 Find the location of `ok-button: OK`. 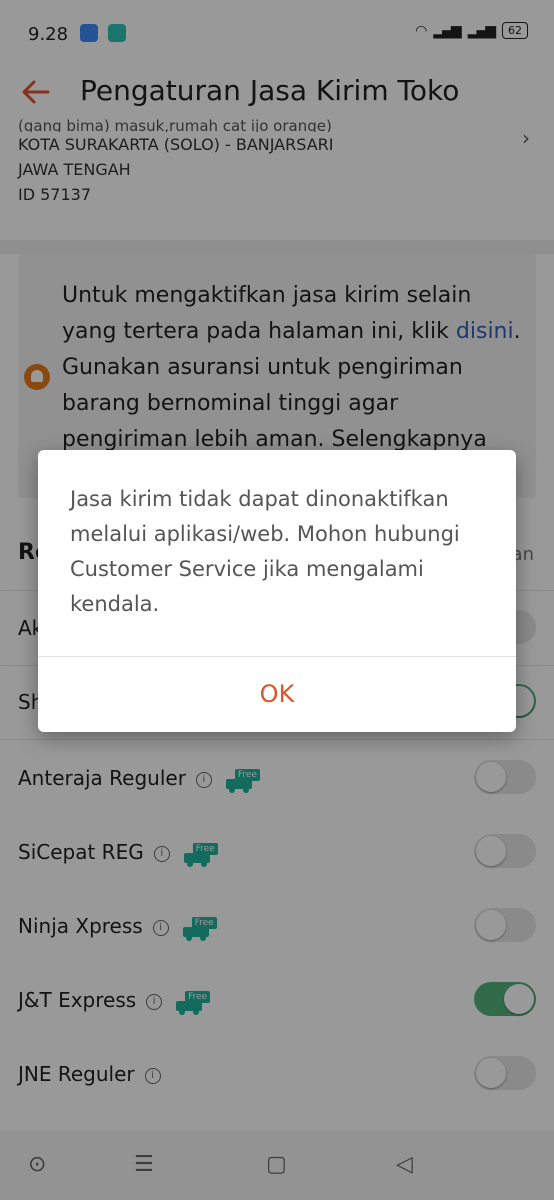

ok-button: OK is located at coordinates (277, 694).